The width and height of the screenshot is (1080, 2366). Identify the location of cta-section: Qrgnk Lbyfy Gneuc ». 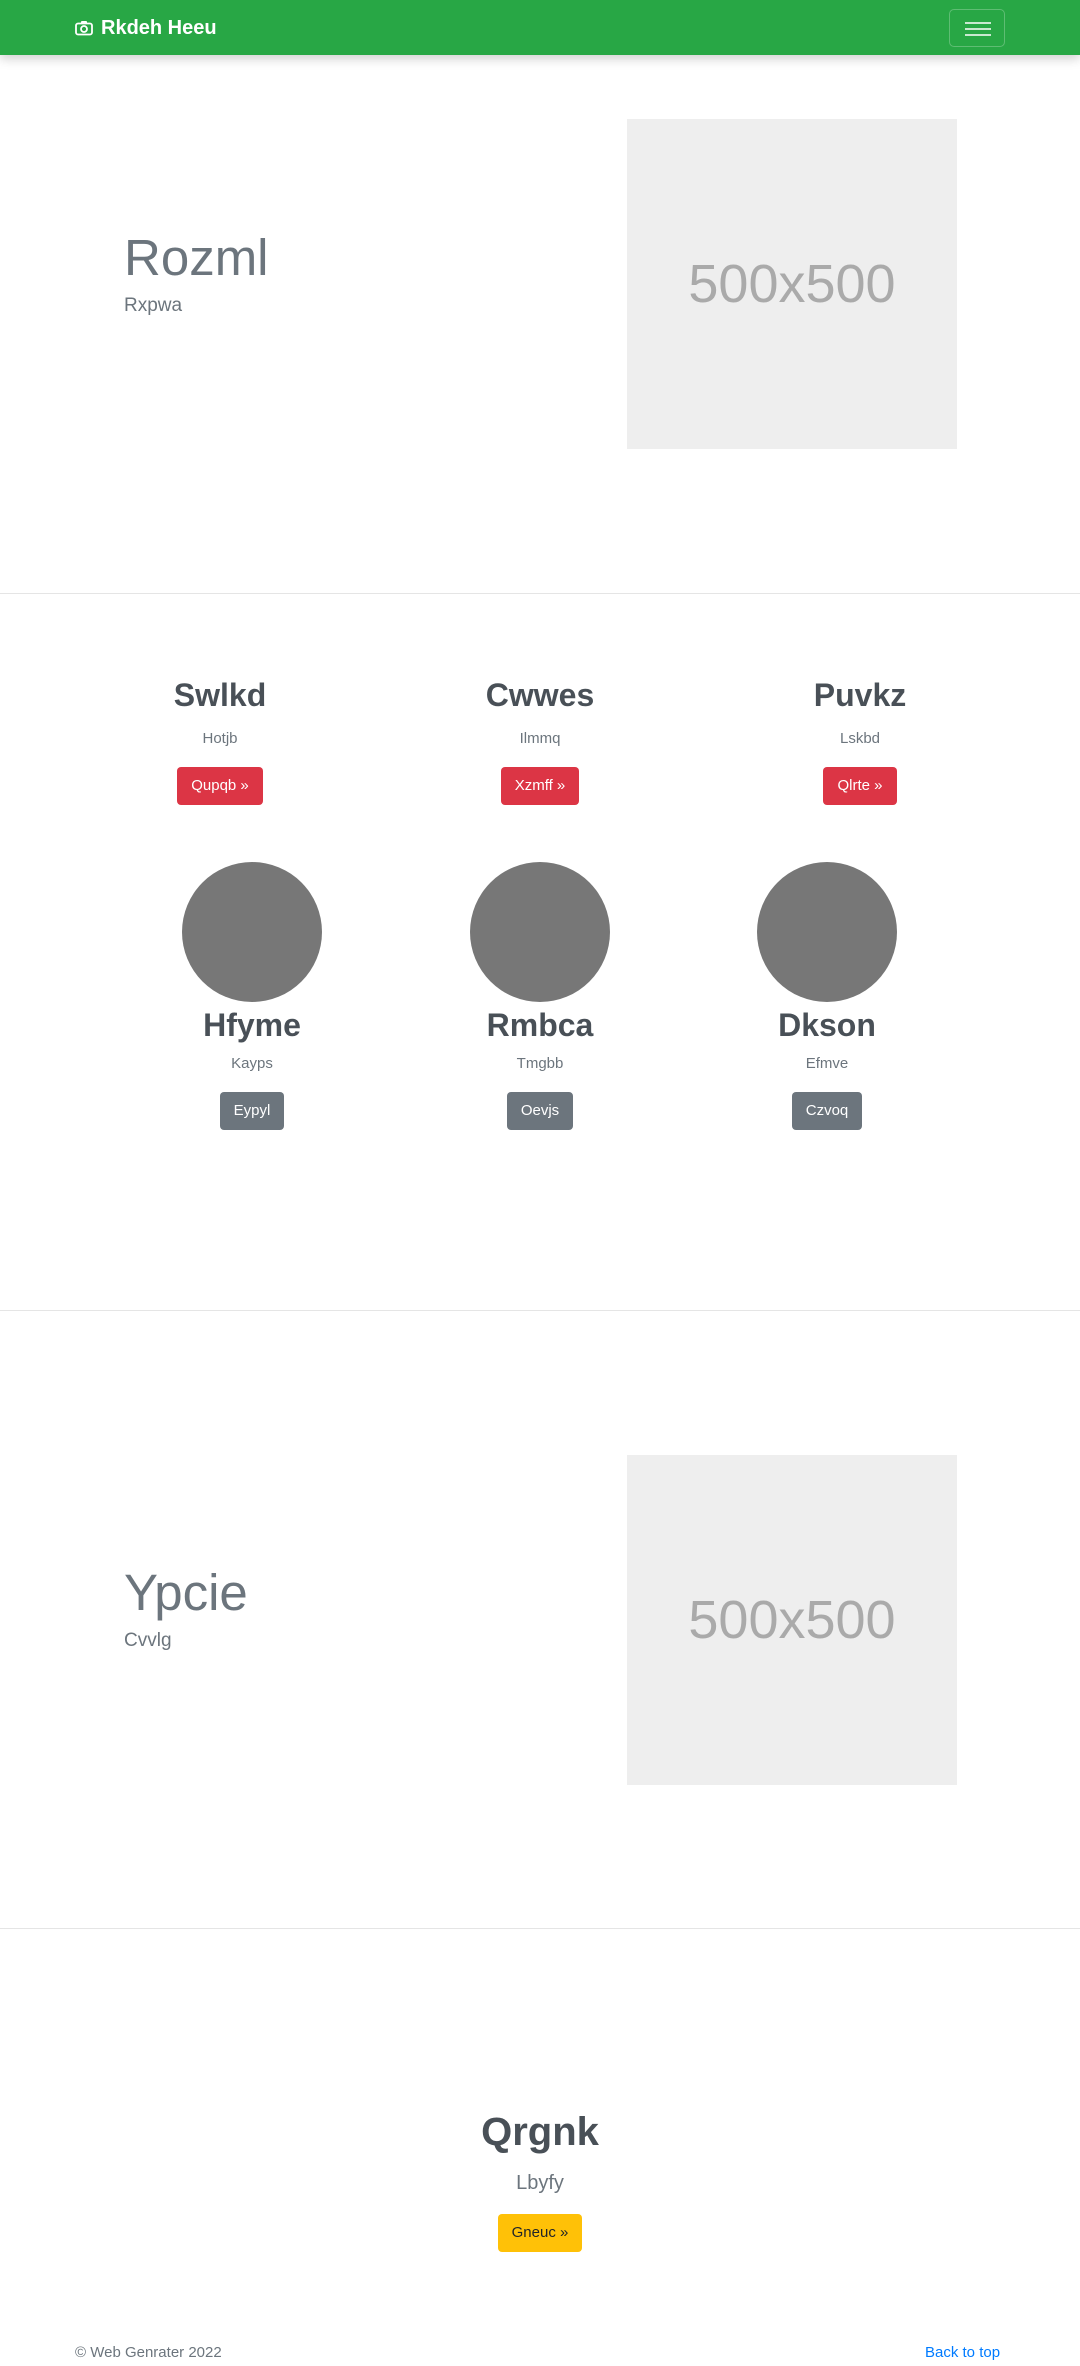
(540, 2180).